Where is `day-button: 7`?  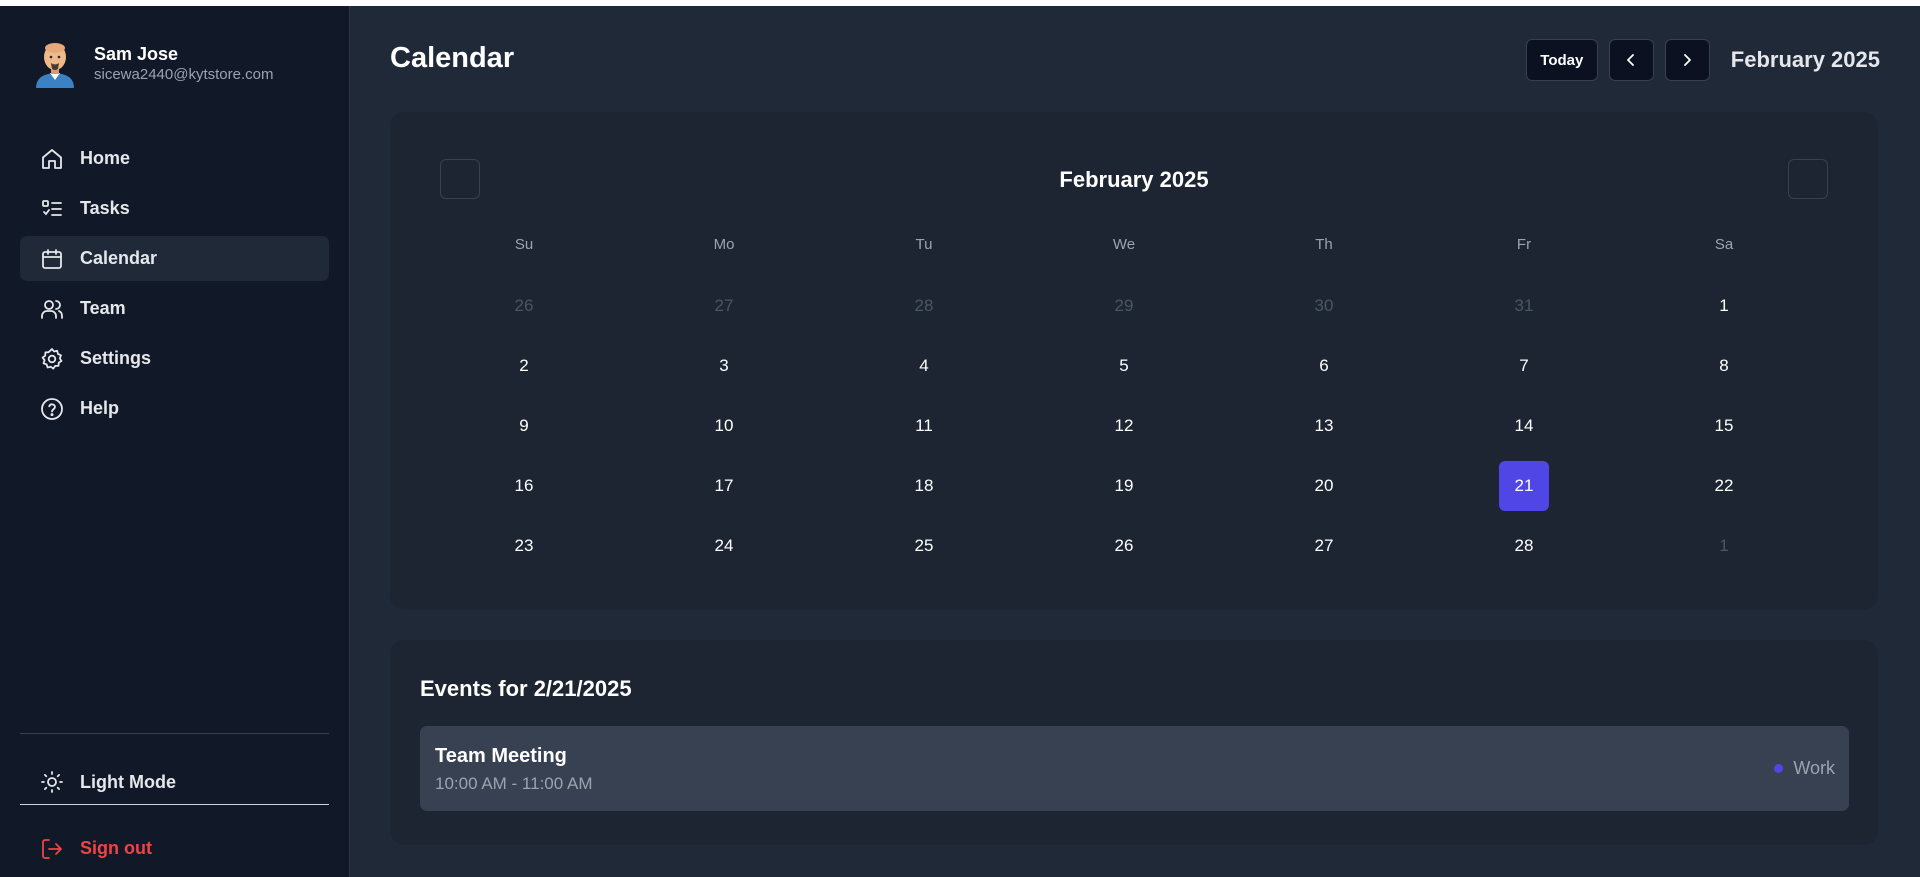 day-button: 7 is located at coordinates (1524, 366).